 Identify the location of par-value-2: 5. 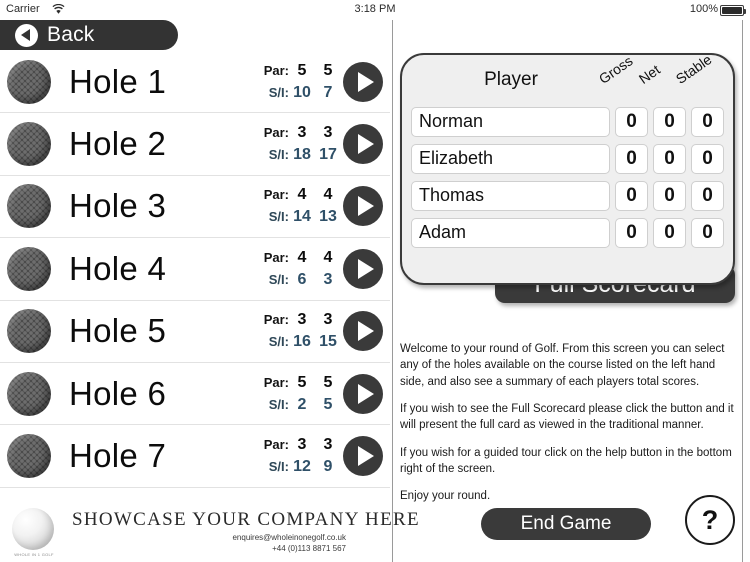
(328, 70).